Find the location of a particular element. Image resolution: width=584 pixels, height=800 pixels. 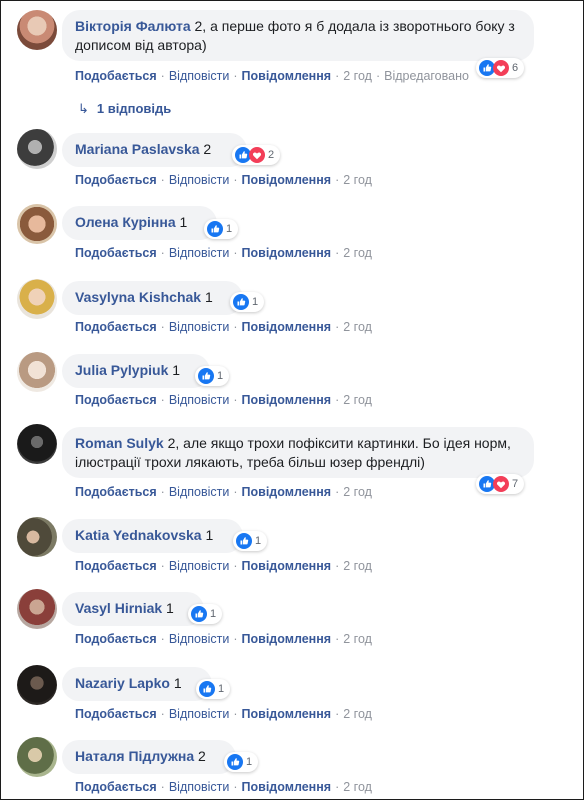

comment-author: Олена Курінна is located at coordinates (125, 222).